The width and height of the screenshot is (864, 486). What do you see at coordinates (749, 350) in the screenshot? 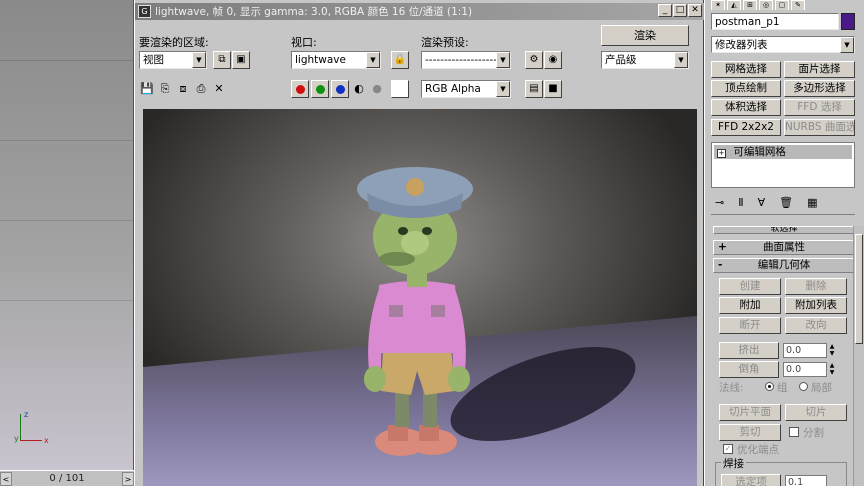
I see `extrude-button: 挤出` at bounding box center [749, 350].